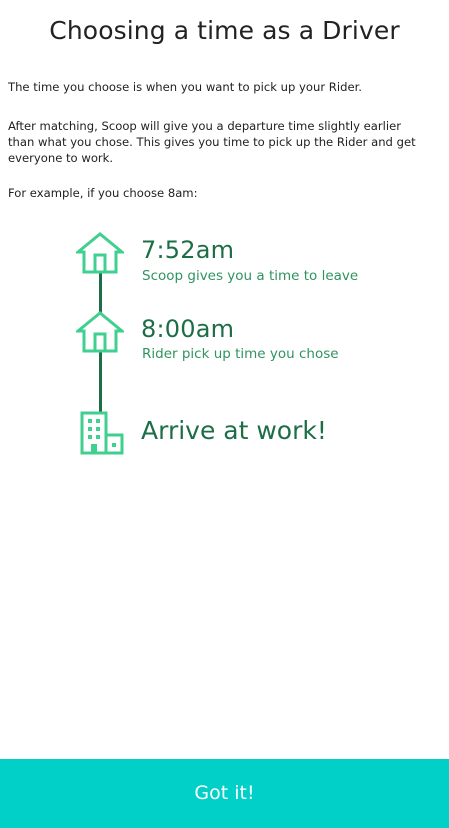 The image size is (449, 828). Describe the element at coordinates (188, 250) in the screenshot. I see `timeline-time-depart: 7:52am` at that location.